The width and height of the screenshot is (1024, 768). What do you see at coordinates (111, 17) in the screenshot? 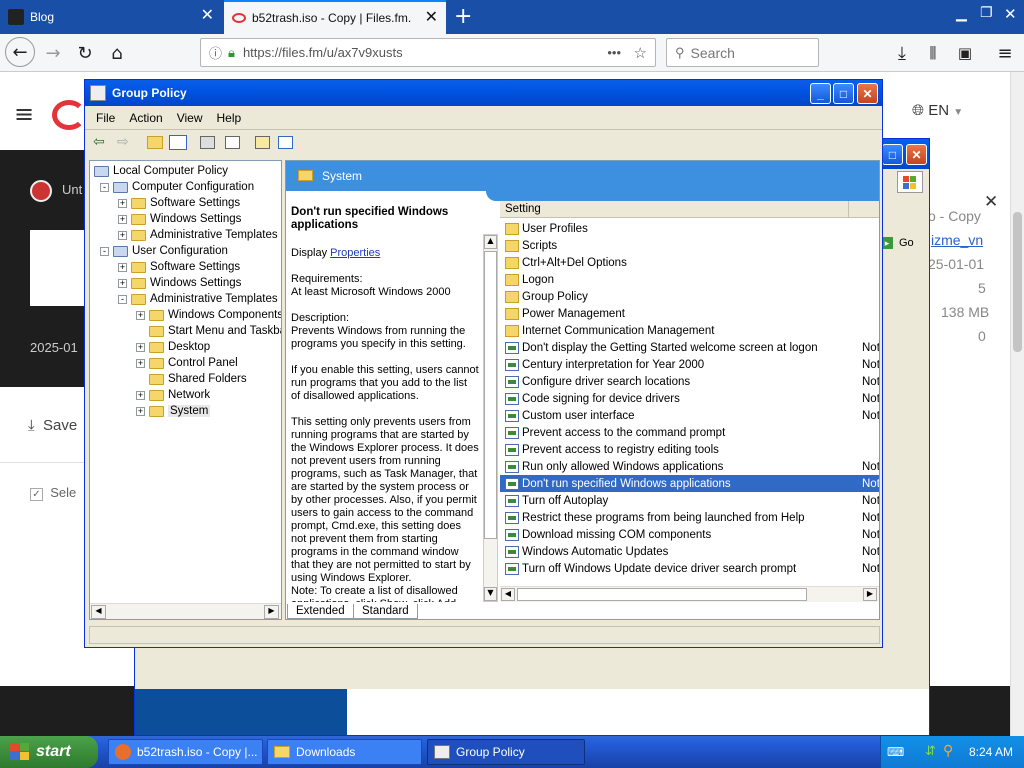
I see `tab-blog: Blog ✕` at bounding box center [111, 17].